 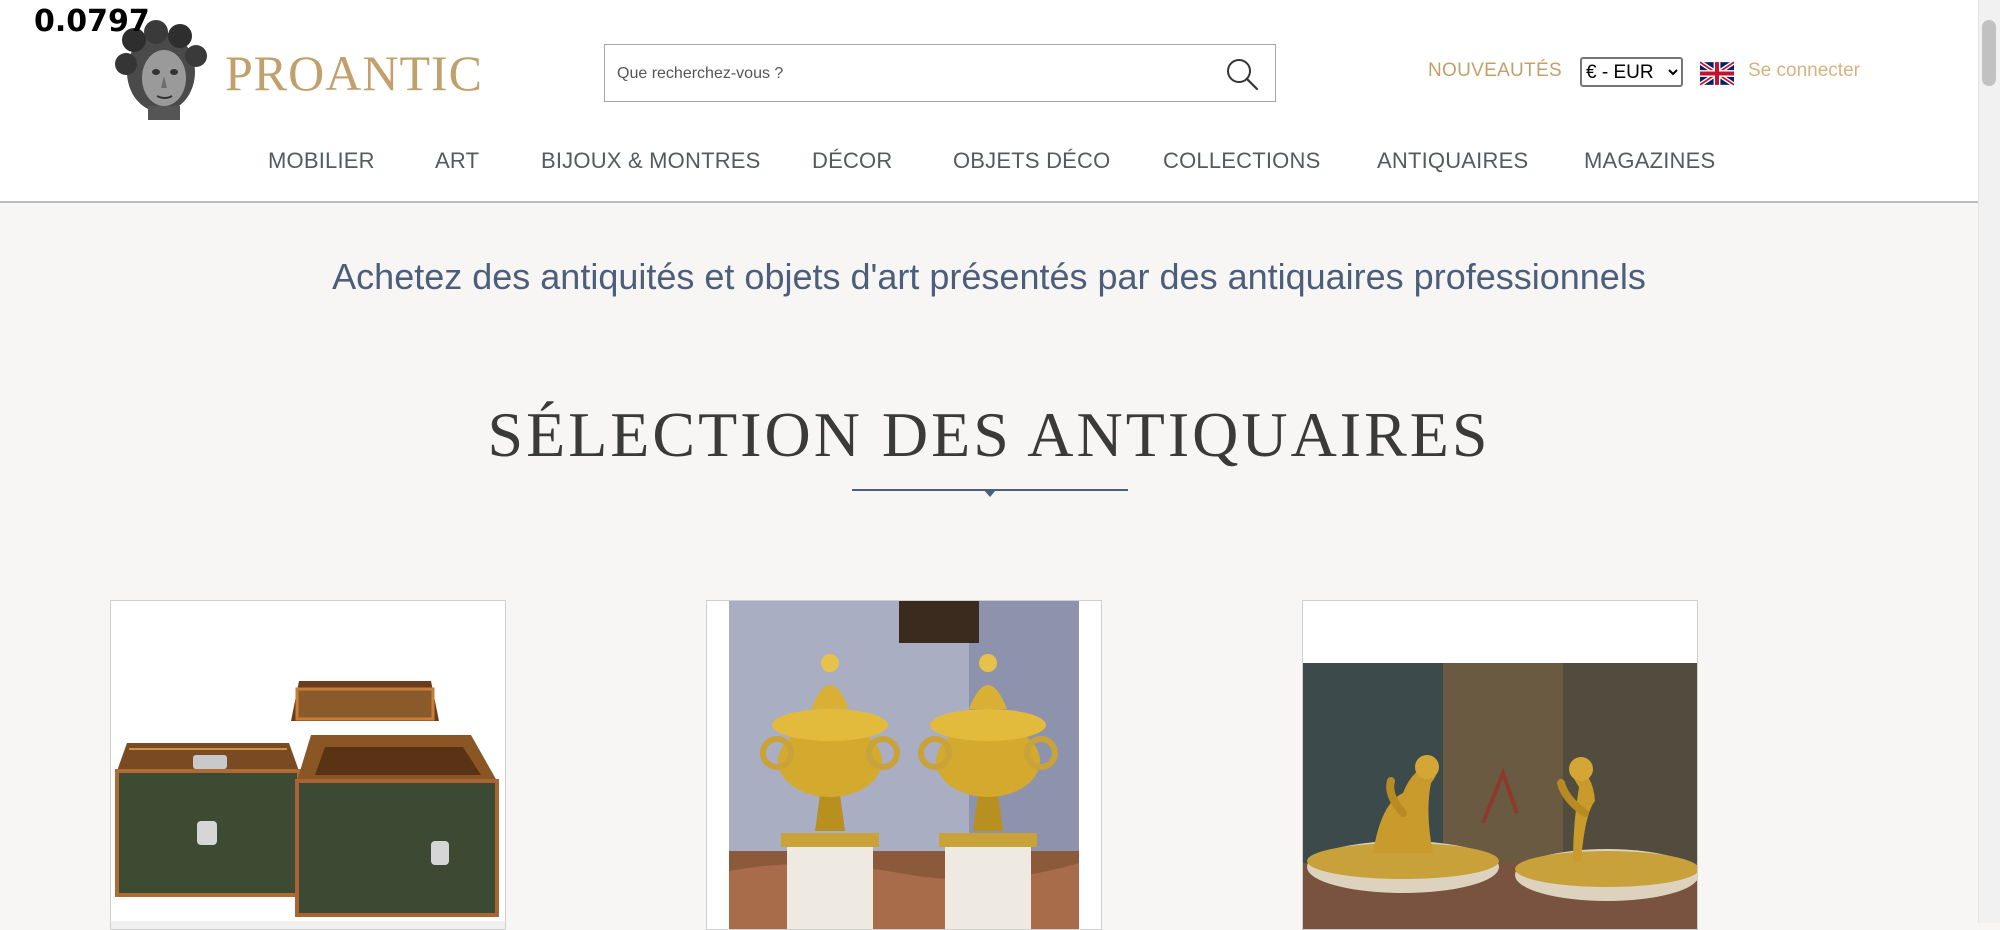 What do you see at coordinates (1717, 73) in the screenshot?
I see `uk-flag-icon` at bounding box center [1717, 73].